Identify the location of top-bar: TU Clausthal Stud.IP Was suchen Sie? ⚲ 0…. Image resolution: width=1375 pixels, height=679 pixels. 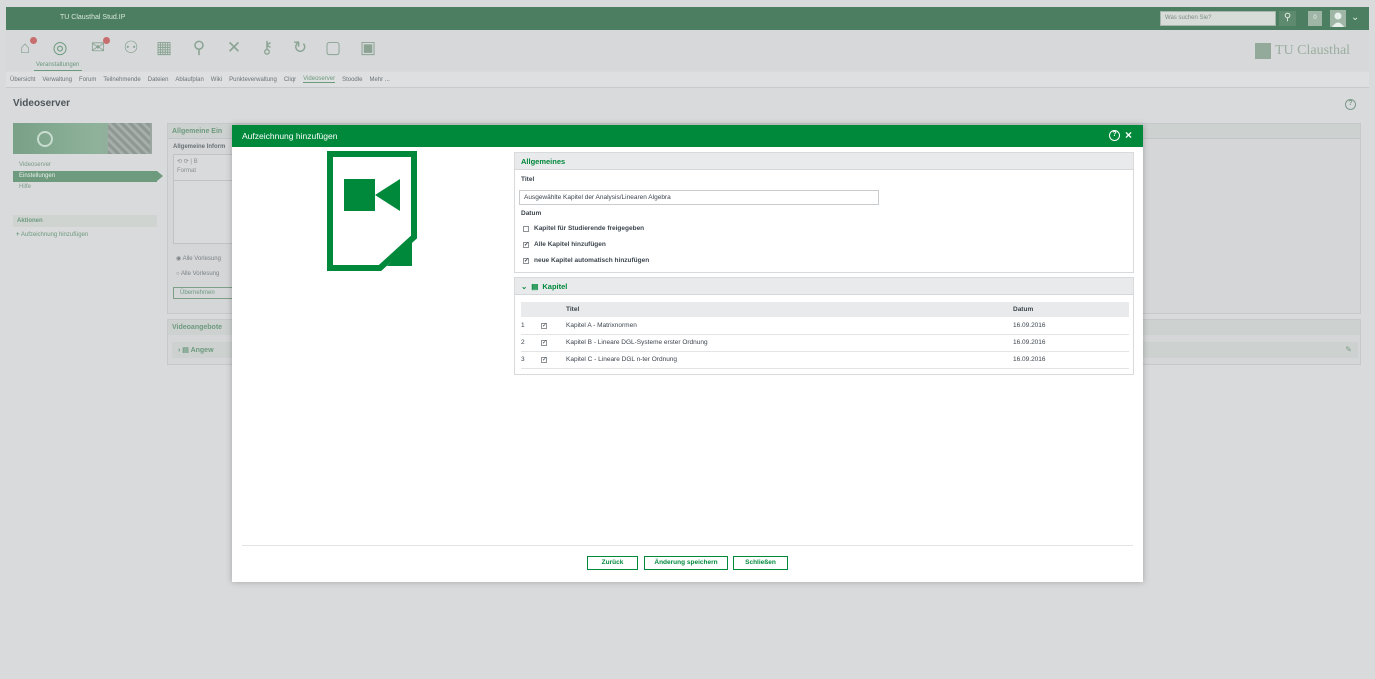
(687, 18).